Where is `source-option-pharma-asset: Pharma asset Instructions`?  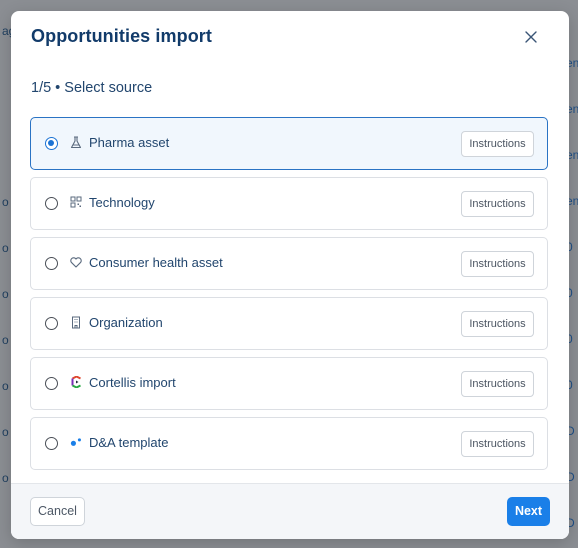
source-option-pharma-asset: Pharma asset Instructions is located at coordinates (289, 143).